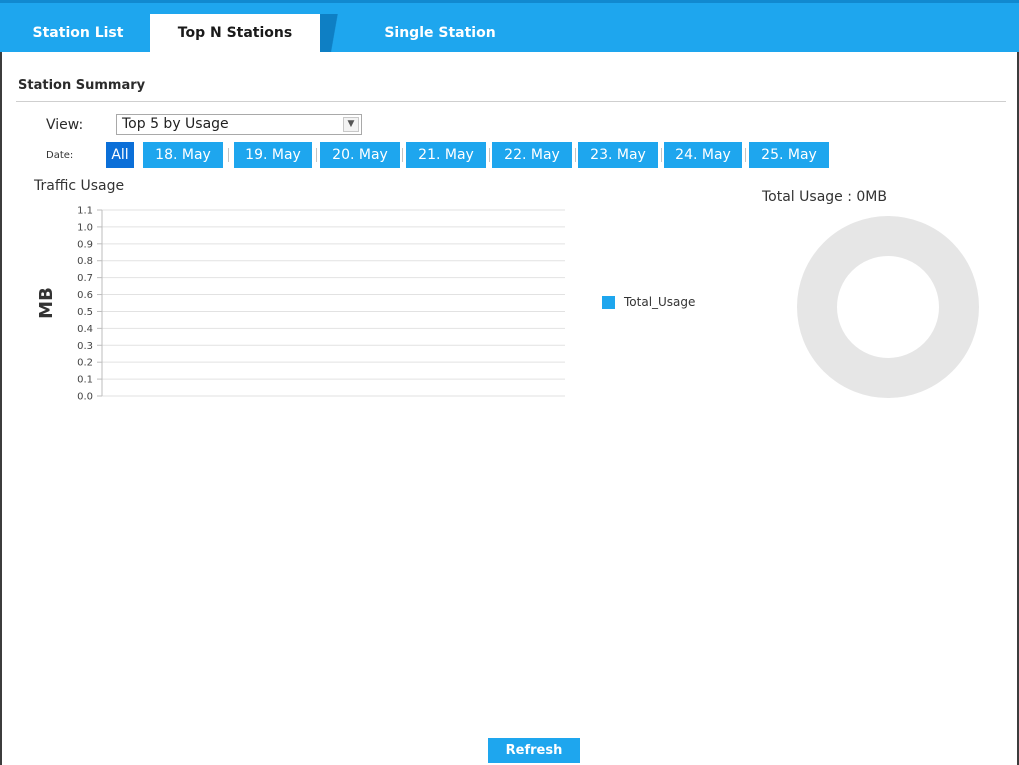 The width and height of the screenshot is (1019, 765). Describe the element at coordinates (79, 186) in the screenshot. I see `chart-title: Traffic Usage` at that location.